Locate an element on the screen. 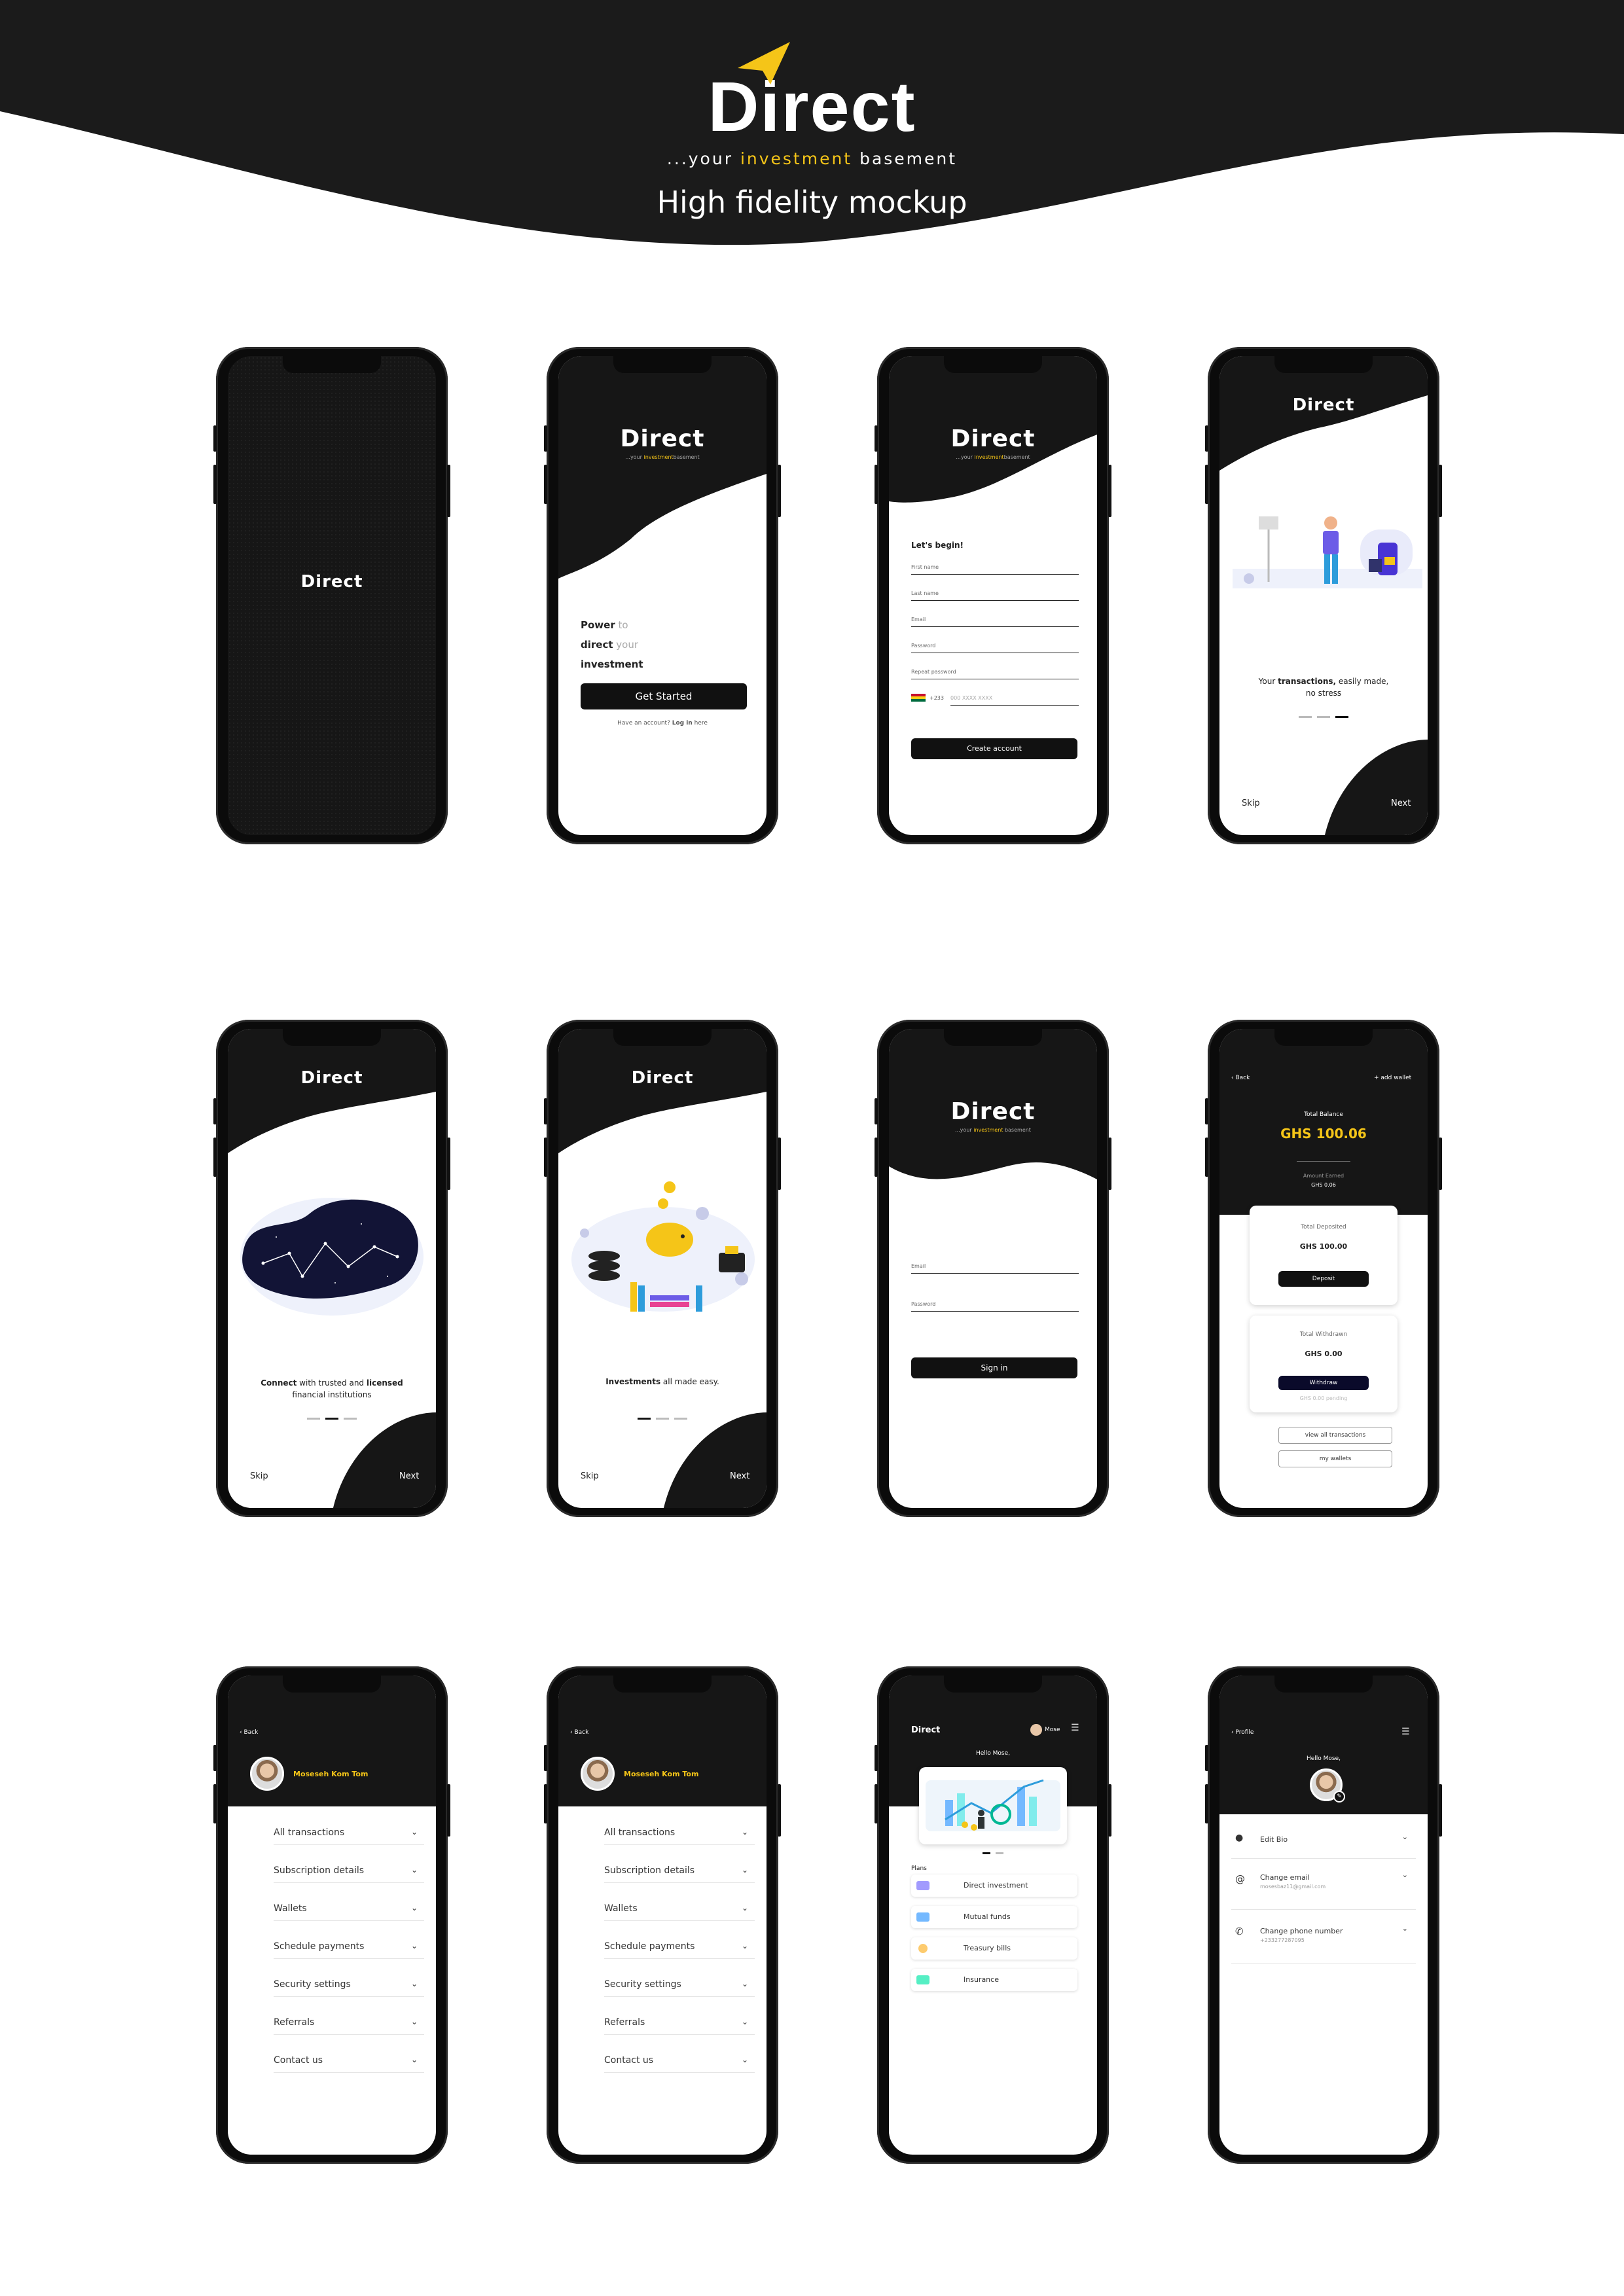 The height and width of the screenshot is (2296, 1624). deposit-button: Deposit is located at coordinates (1323, 1279).